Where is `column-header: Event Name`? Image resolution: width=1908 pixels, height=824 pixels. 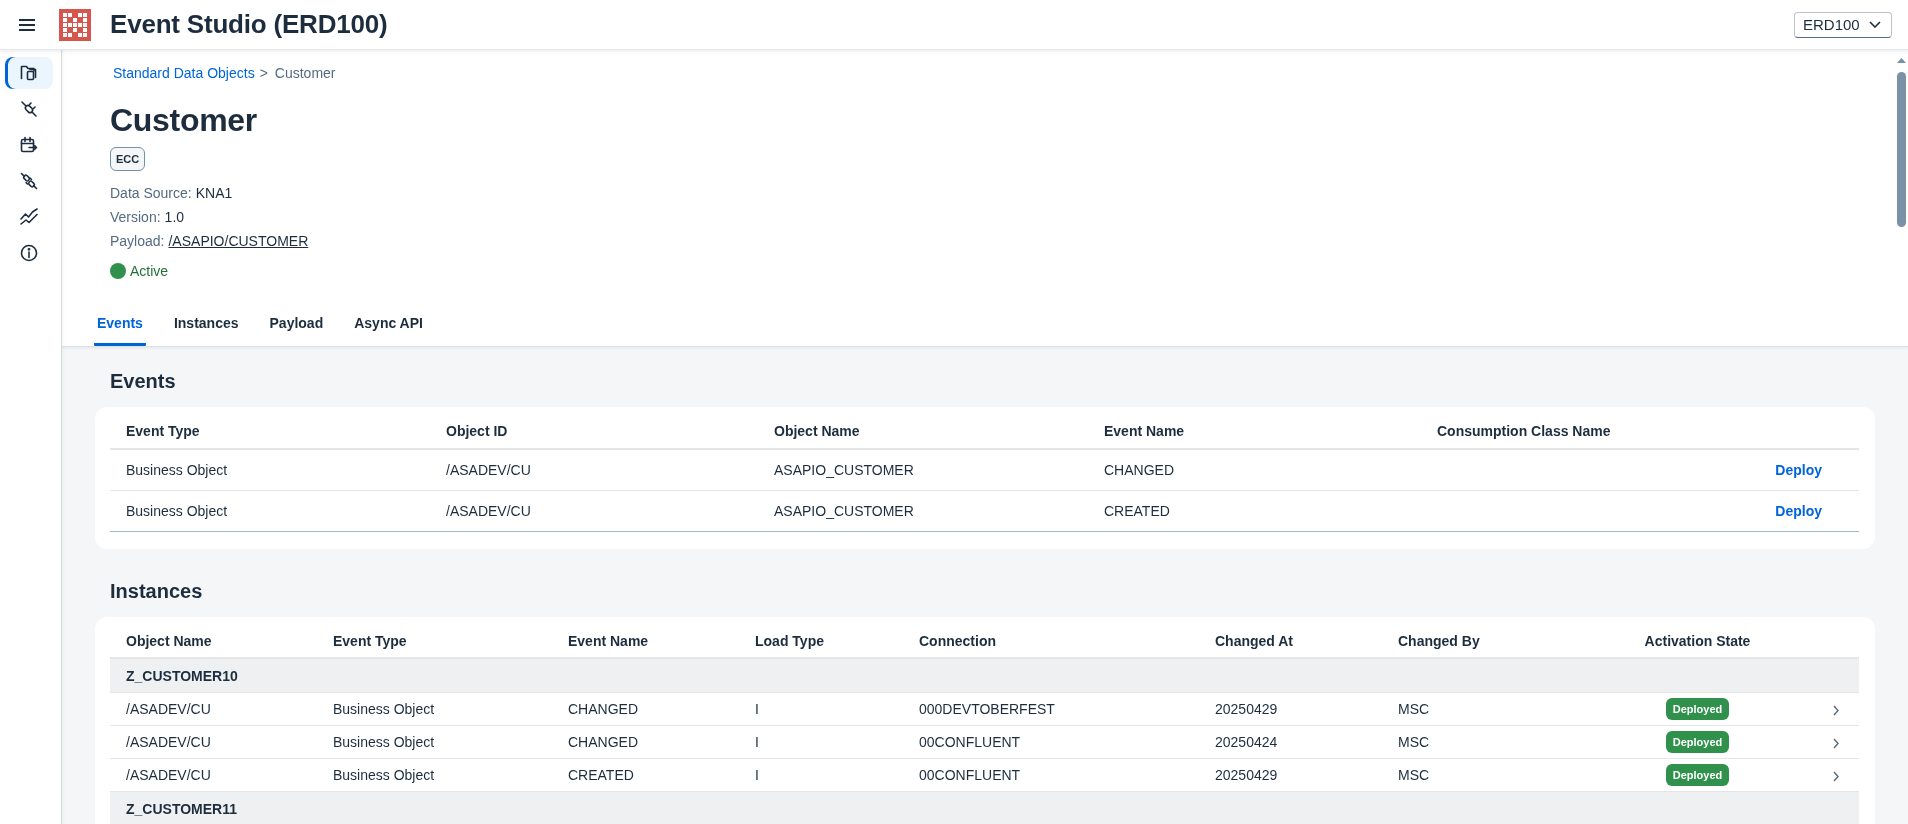 column-header: Event Name is located at coordinates (1254, 431).